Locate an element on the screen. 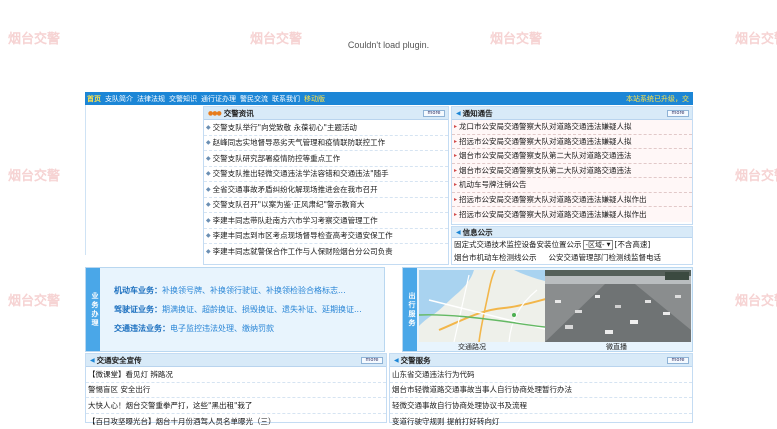 This screenshot has height=429, width=777. panel-title: 交警资讯 is located at coordinates (239, 113).